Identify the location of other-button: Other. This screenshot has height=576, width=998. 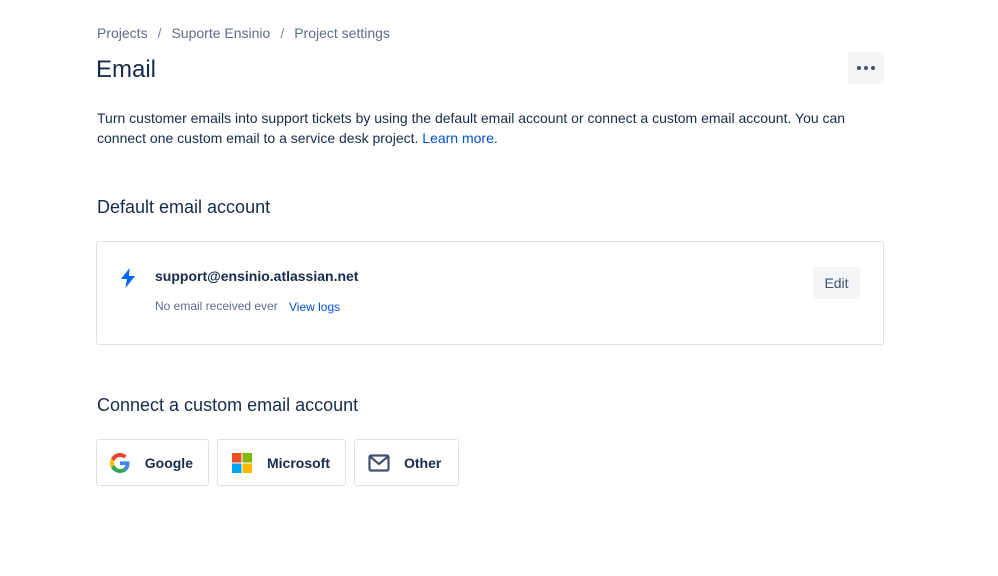
(406, 462).